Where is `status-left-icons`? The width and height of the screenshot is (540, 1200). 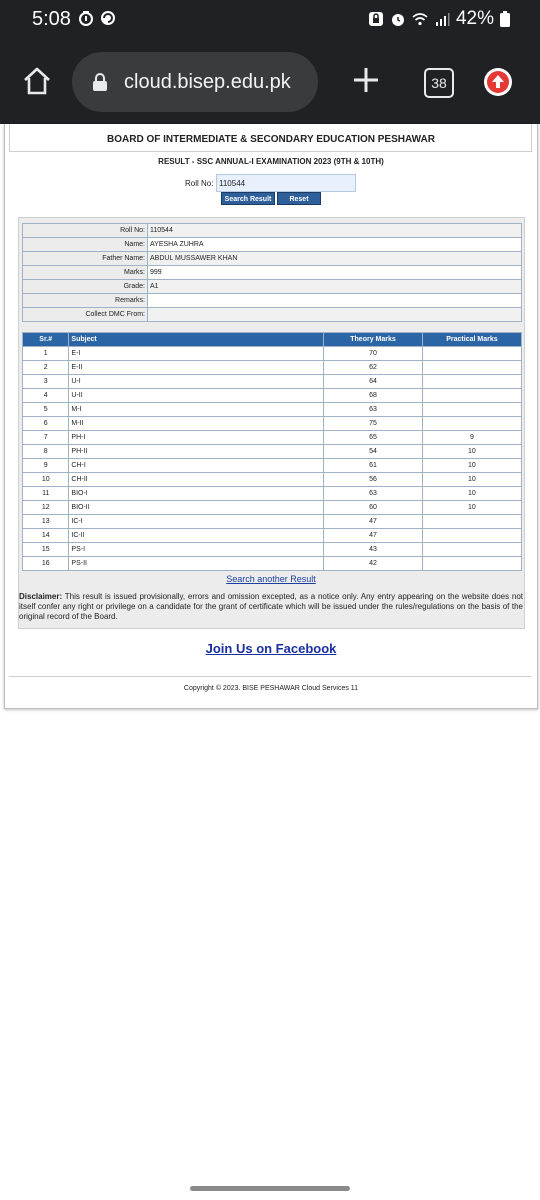 status-left-icons is located at coordinates (97, 18).